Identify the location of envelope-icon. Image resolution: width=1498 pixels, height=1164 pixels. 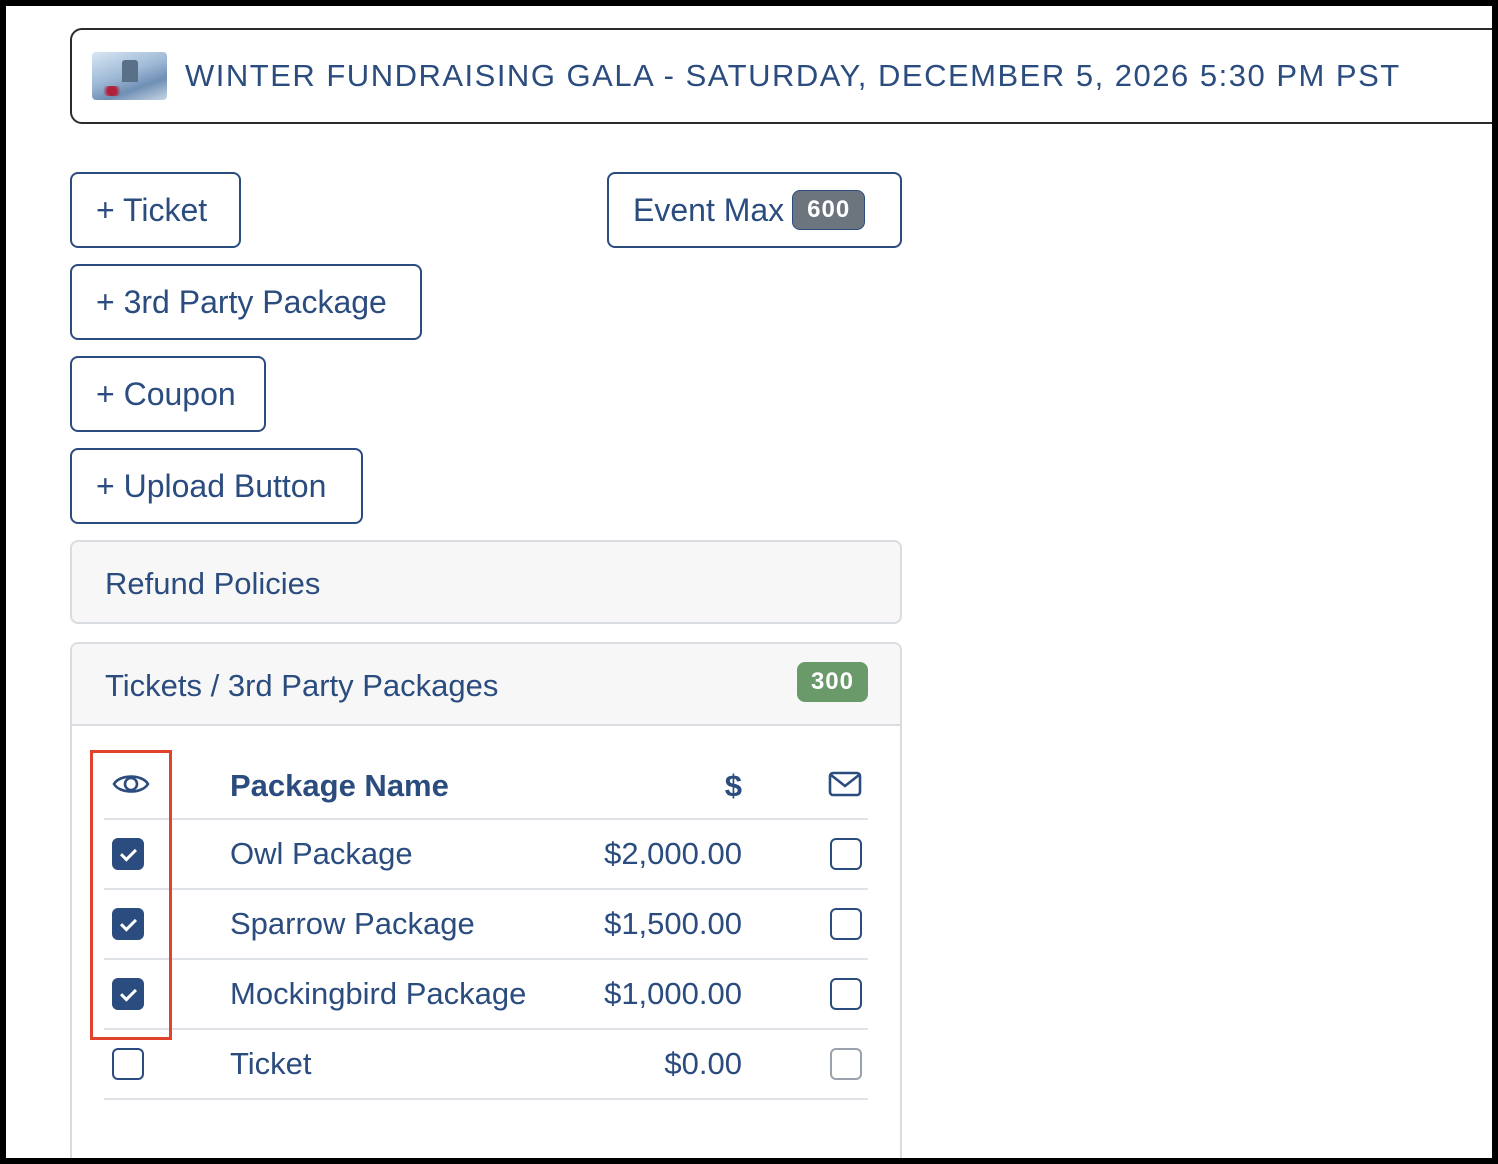
(845, 786).